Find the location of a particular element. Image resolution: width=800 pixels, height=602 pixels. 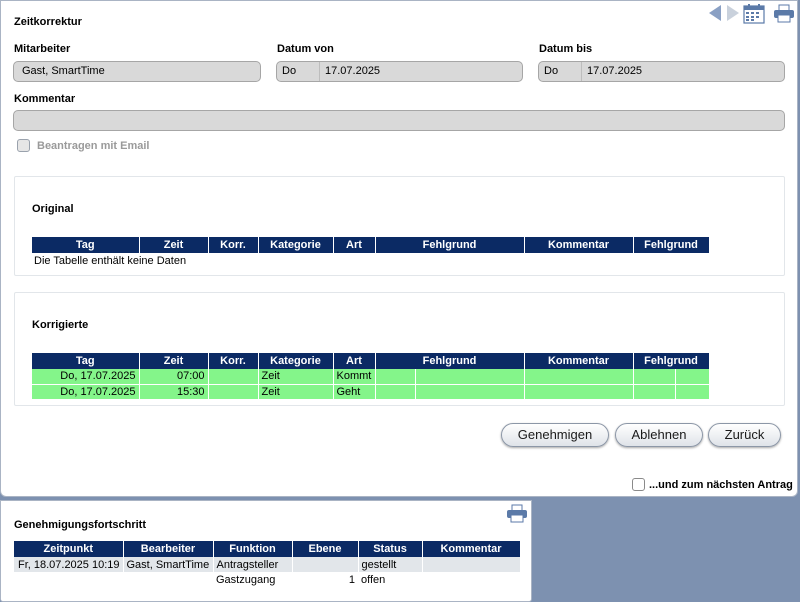

datum-bis-field: Do 17.07.2025 is located at coordinates (661, 71).